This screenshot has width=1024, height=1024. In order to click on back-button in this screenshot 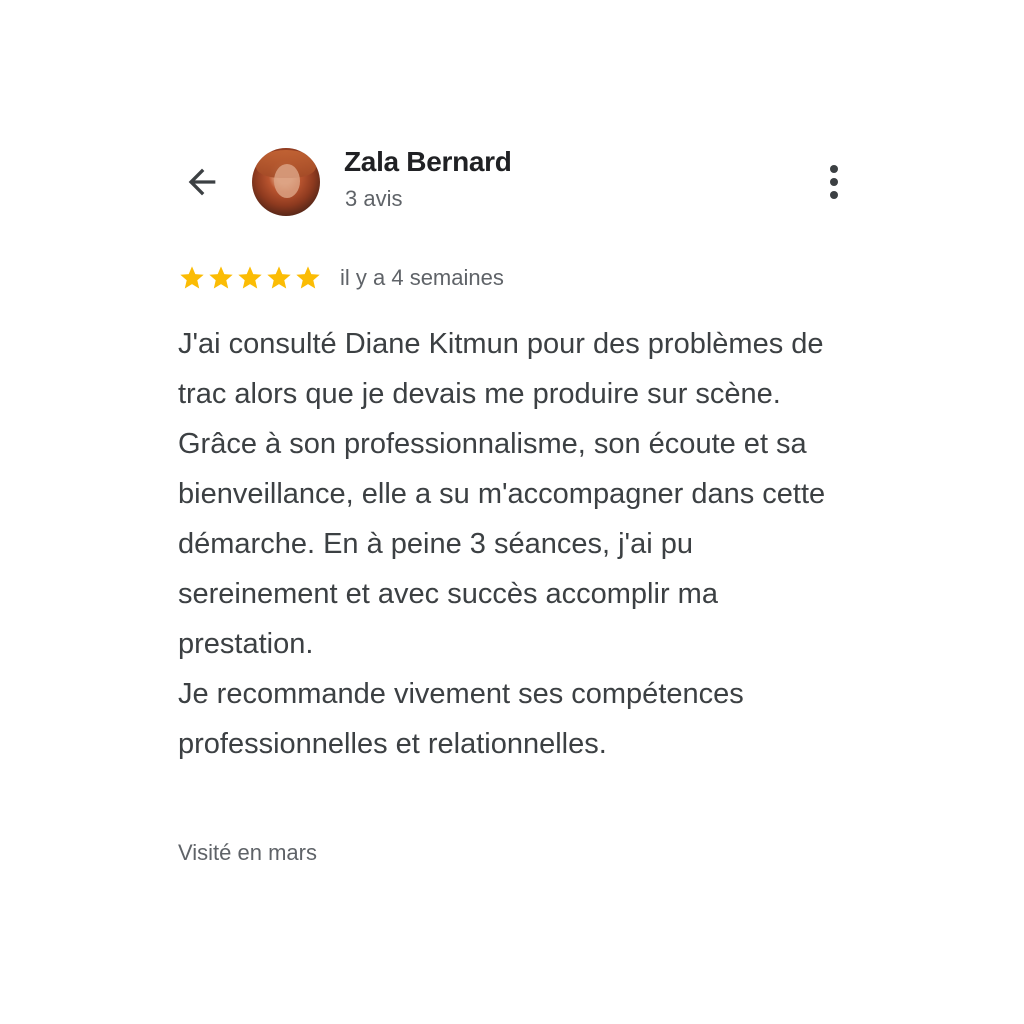, I will do `click(202, 182)`.